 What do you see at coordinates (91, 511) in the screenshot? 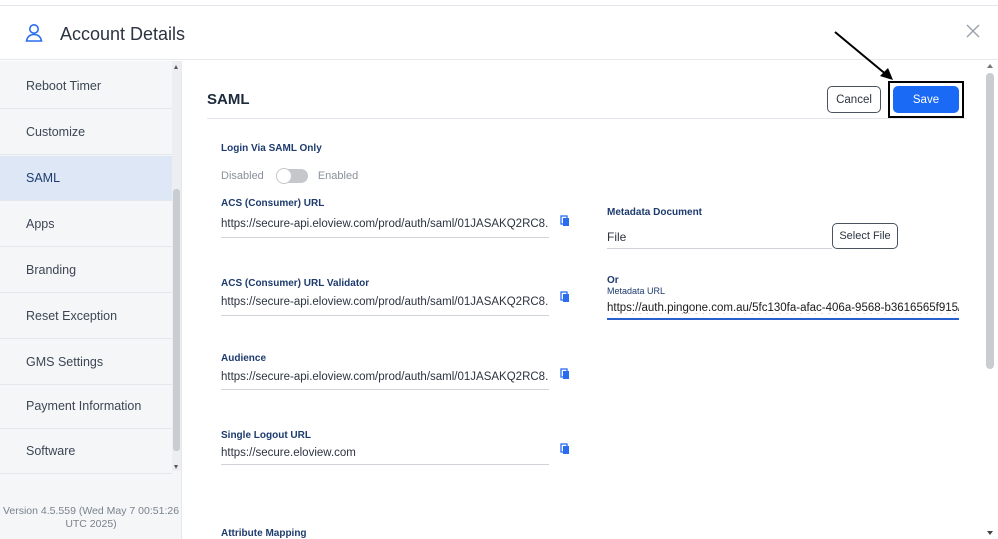
I see `version-line: Version 4.5.559 (Wed May 7 00:51:26` at bounding box center [91, 511].